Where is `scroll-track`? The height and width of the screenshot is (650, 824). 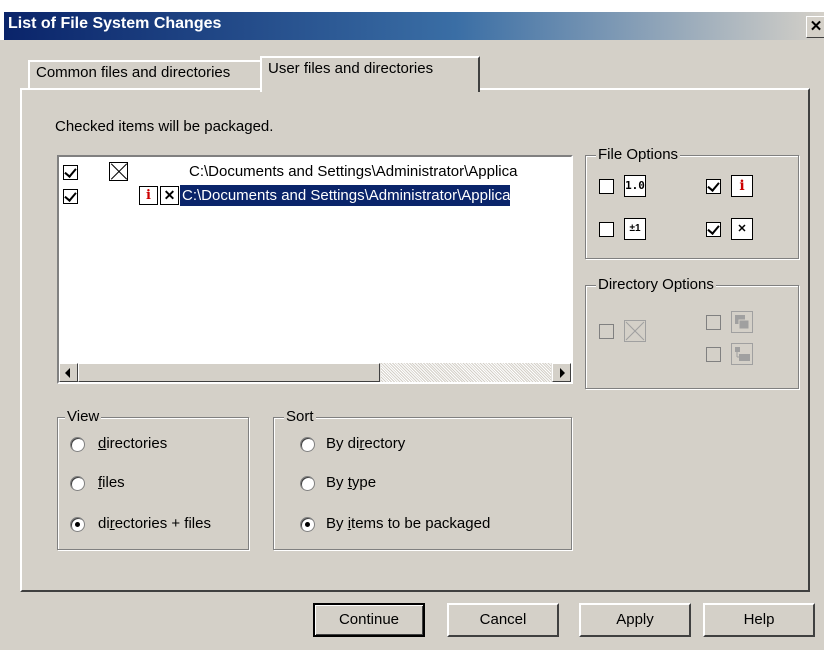 scroll-track is located at coordinates (466, 372).